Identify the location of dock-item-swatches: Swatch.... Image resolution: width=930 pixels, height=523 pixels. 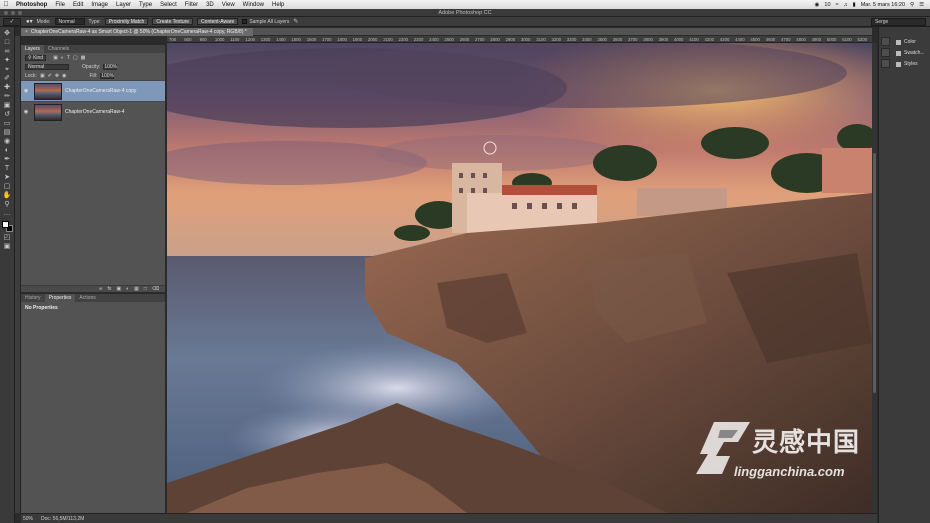
(910, 53).